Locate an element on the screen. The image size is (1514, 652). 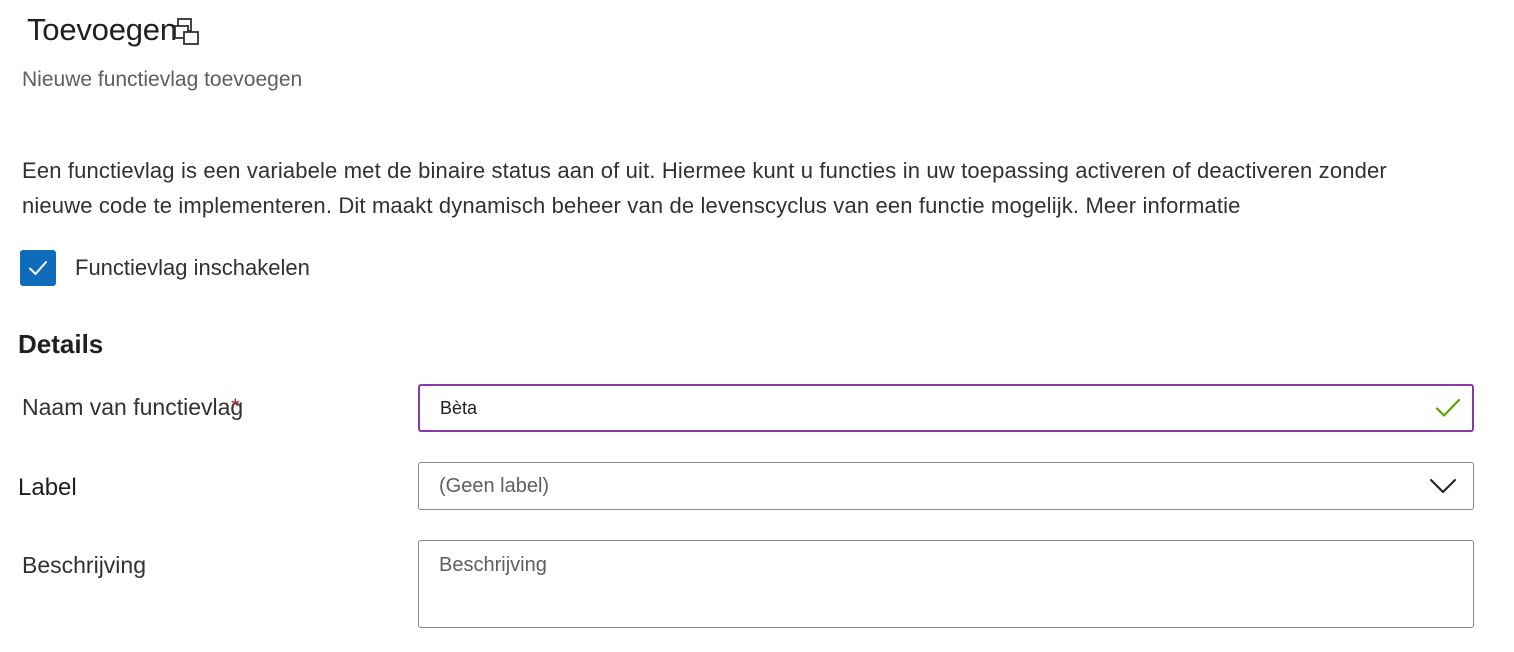
learn-more-link: Meer informatie is located at coordinates (1162, 205).